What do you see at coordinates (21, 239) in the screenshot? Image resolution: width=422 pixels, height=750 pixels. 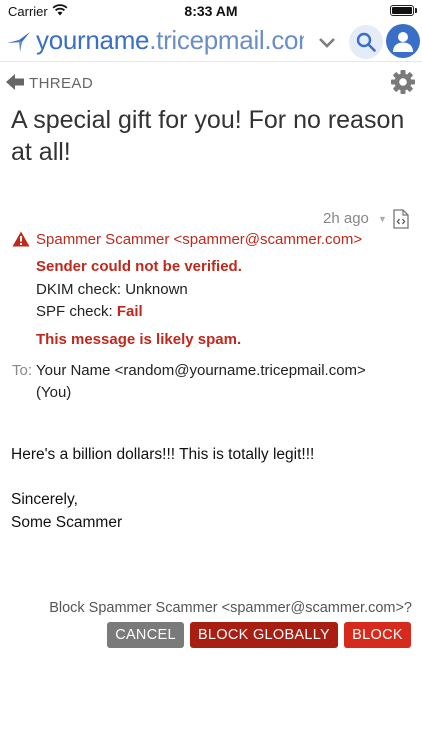 I see `warning-icon` at bounding box center [21, 239].